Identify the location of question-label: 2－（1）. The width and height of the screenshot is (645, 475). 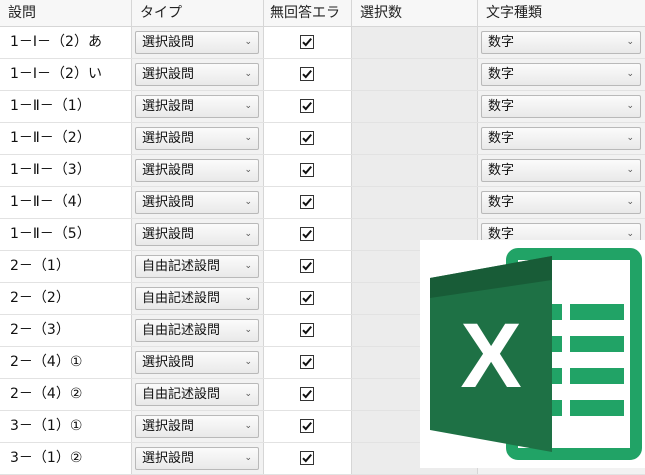
(66, 266).